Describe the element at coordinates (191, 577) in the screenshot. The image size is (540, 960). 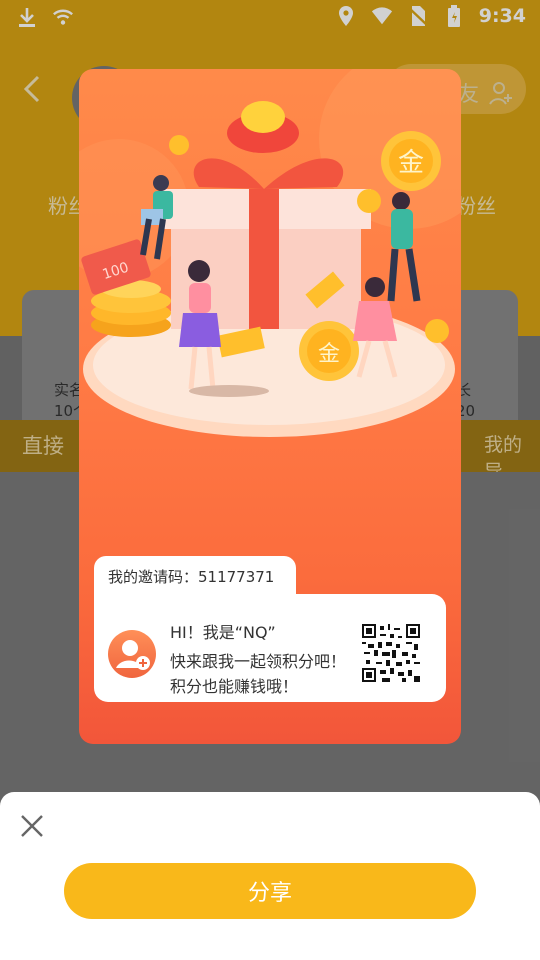
I see `invite-code-label: 我的邀请码：51177371` at that location.